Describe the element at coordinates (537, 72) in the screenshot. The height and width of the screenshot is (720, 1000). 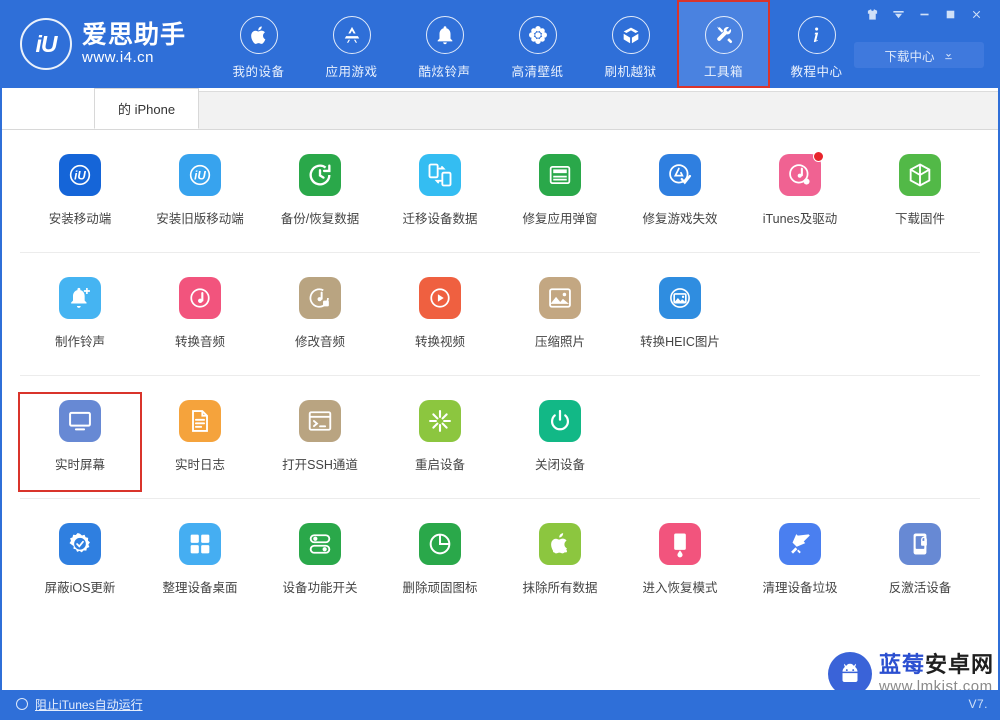
I see `nav-label: 高清壁纸` at that location.